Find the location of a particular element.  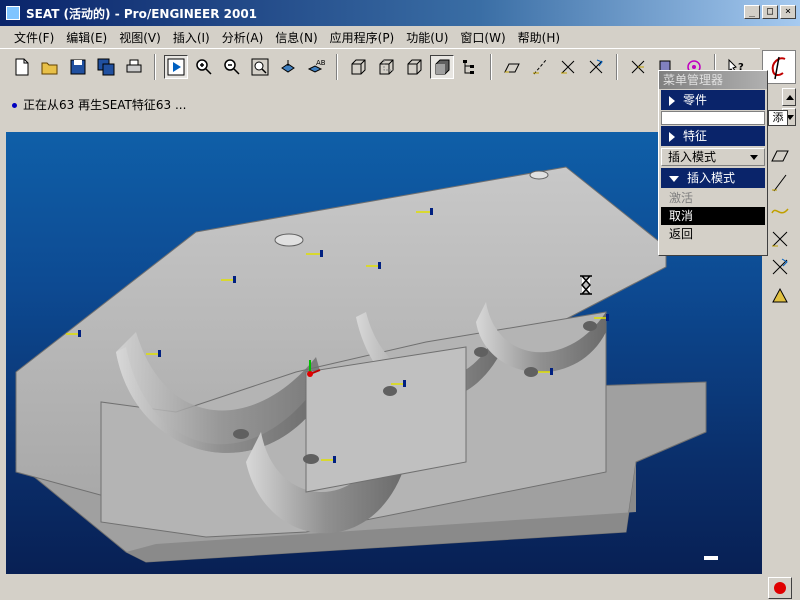

redraw-icon is located at coordinates (176, 66).